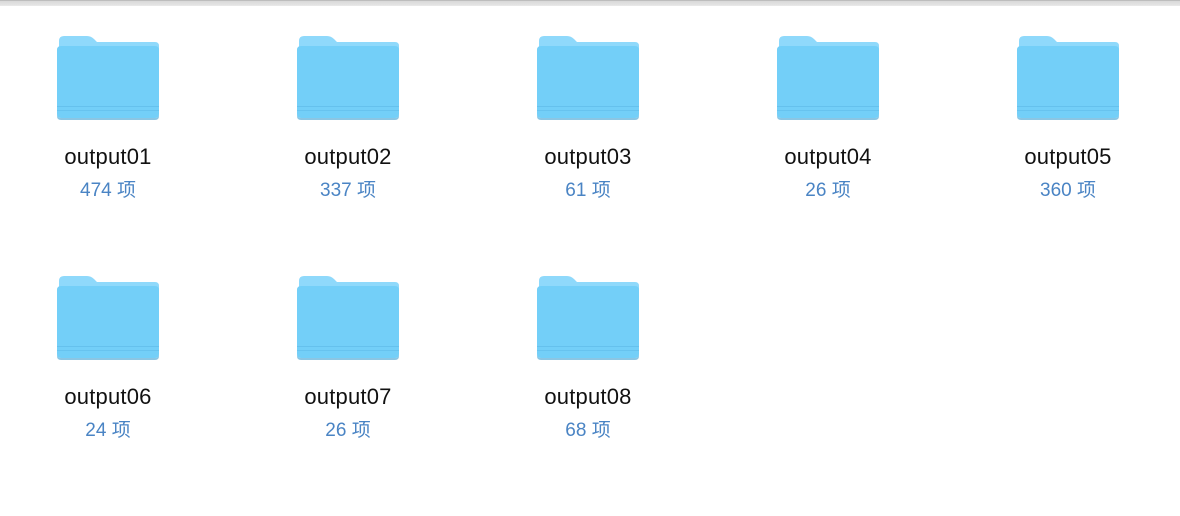  What do you see at coordinates (828, 129) in the screenshot?
I see `folder-item-output04: output04 26 项` at bounding box center [828, 129].